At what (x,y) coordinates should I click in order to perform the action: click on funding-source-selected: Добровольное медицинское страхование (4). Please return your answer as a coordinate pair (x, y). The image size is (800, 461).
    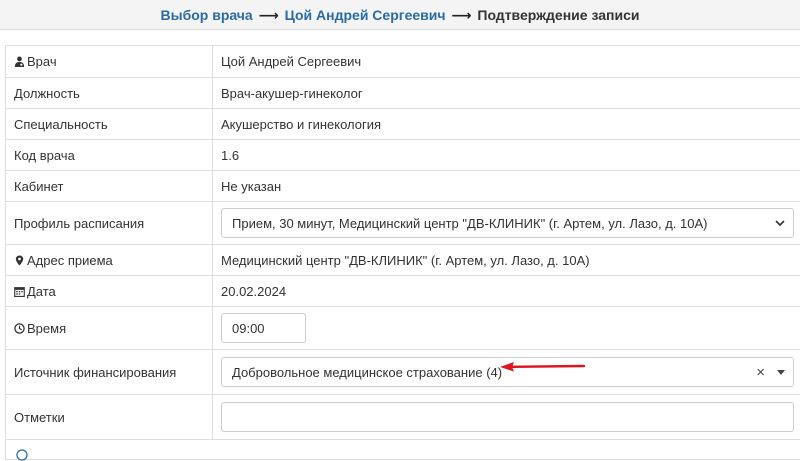
    Looking at the image, I should click on (367, 372).